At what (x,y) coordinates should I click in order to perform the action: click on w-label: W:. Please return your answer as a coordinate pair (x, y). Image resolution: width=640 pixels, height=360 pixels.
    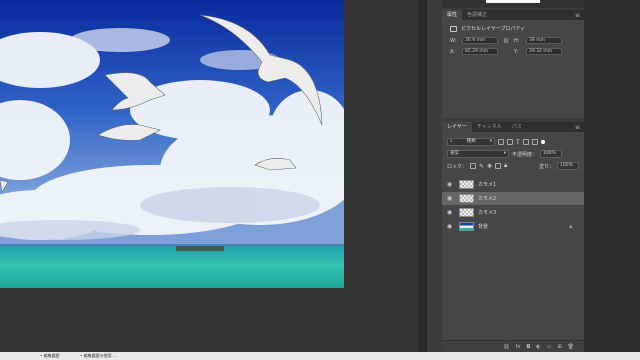
    Looking at the image, I should click on (453, 40).